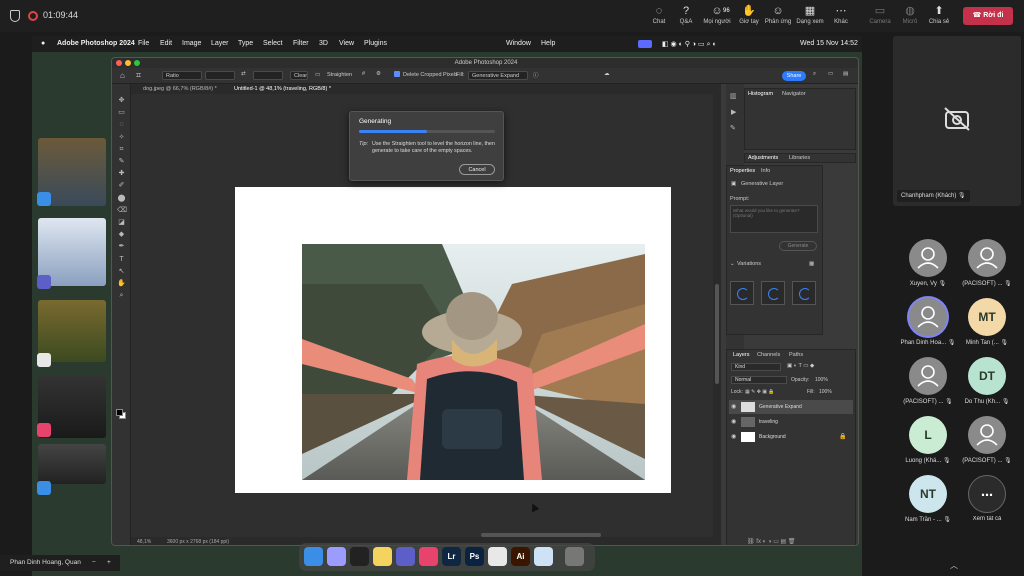 The image size is (1024, 576). Describe the element at coordinates (121, 296) in the screenshot. I see `zoom-tool-icon: ⌕` at that location.